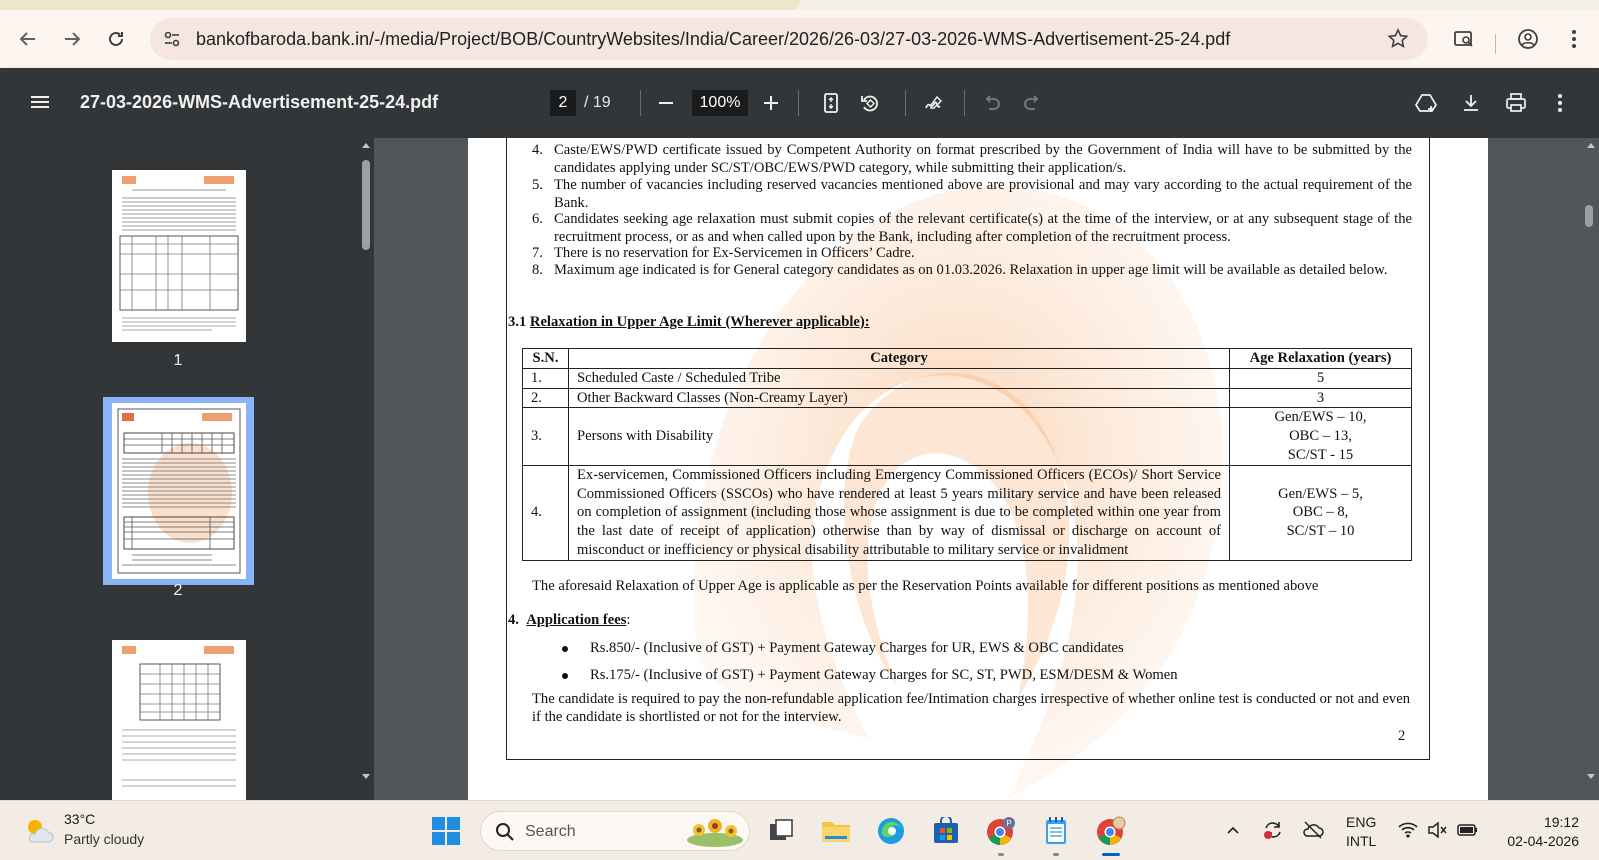 The width and height of the screenshot is (1599, 860). What do you see at coordinates (40, 102) in the screenshot?
I see `hamburger-menu-icon` at bounding box center [40, 102].